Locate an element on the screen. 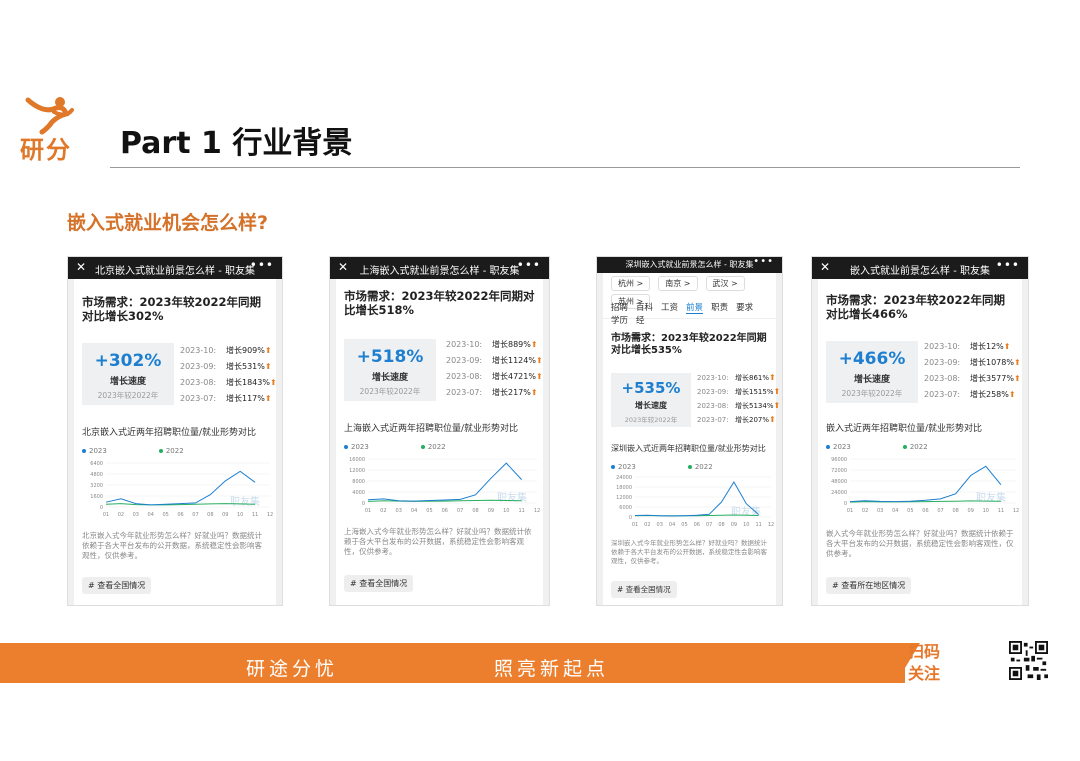  chart-title: 嵌入式近两年招聘职位量/就业形势对比 is located at coordinates (904, 429).